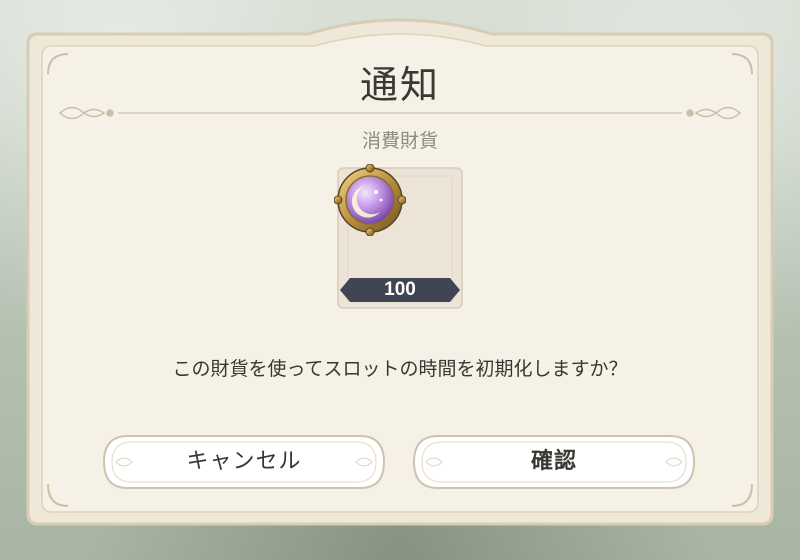 The width and height of the screenshot is (800, 560). I want to click on quantity-value: 100, so click(400, 289).